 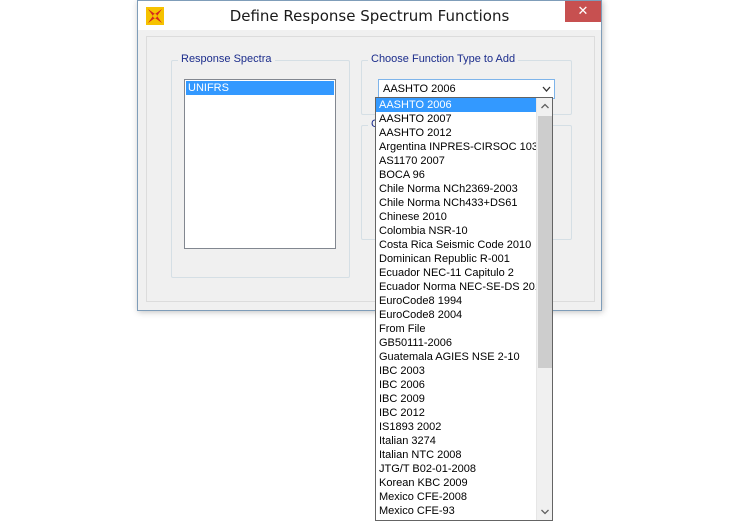 What do you see at coordinates (466, 89) in the screenshot?
I see `function-type-select: AASHTO 2006` at bounding box center [466, 89].